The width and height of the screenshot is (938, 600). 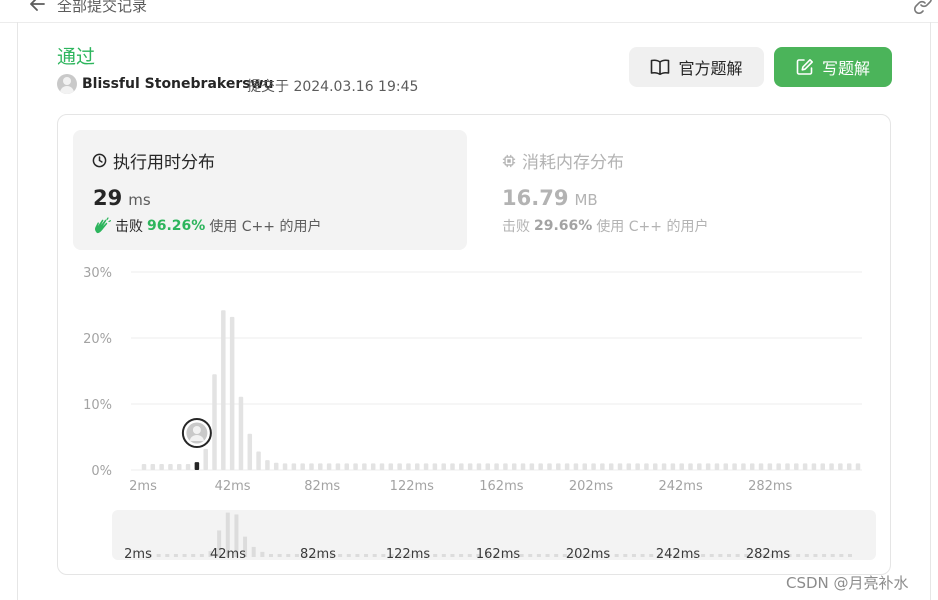 I want to click on overview-x-tick-label: 242ms, so click(x=678, y=554).